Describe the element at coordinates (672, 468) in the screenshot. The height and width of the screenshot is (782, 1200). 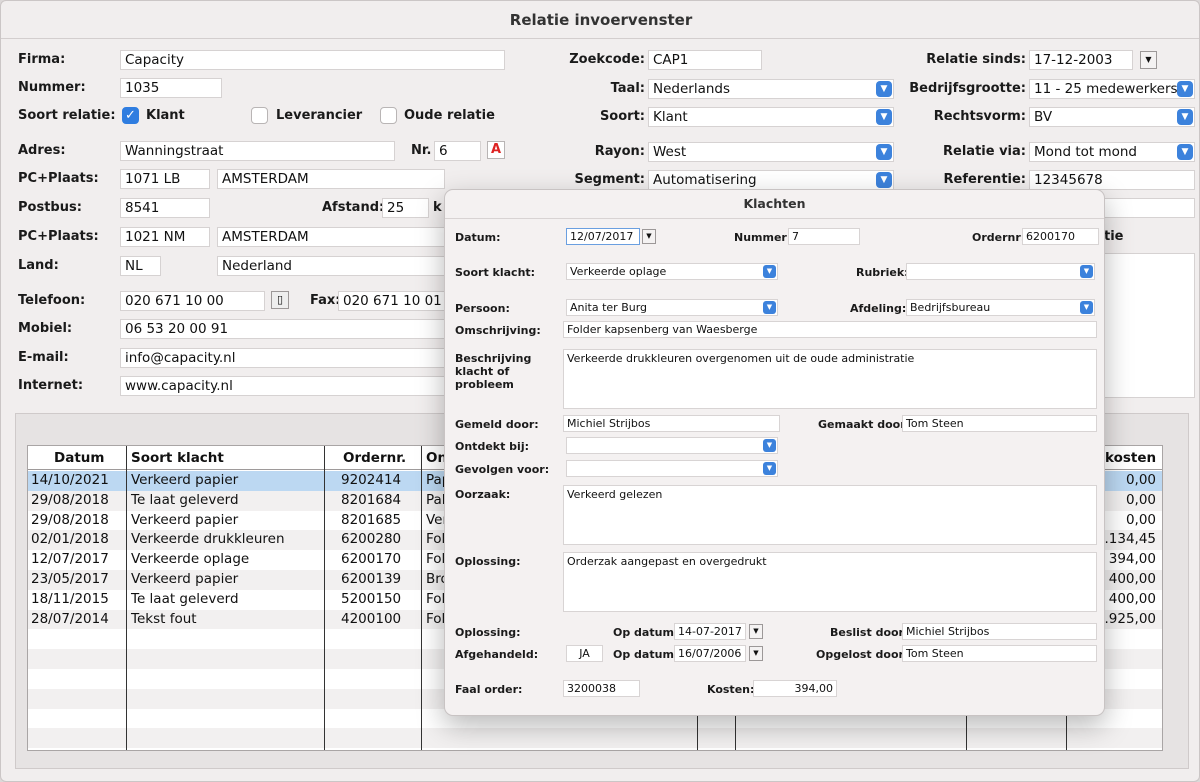
I see `gevolgen-voor-select: ▼` at that location.